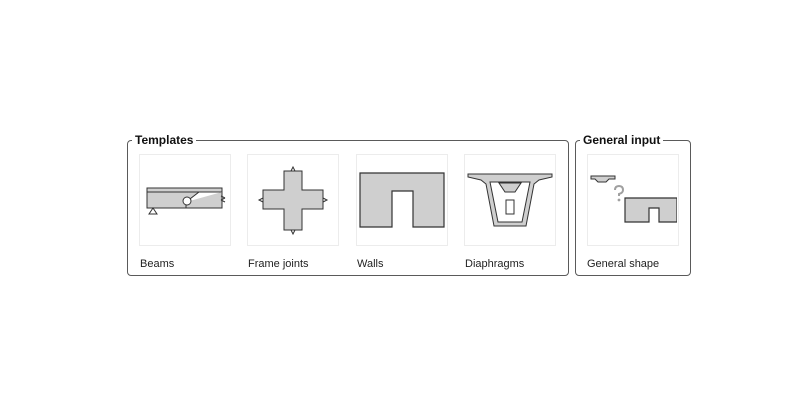 This screenshot has height=420, width=800. Describe the element at coordinates (278, 264) in the screenshot. I see `frame-joints-label: Frame joints` at that location.